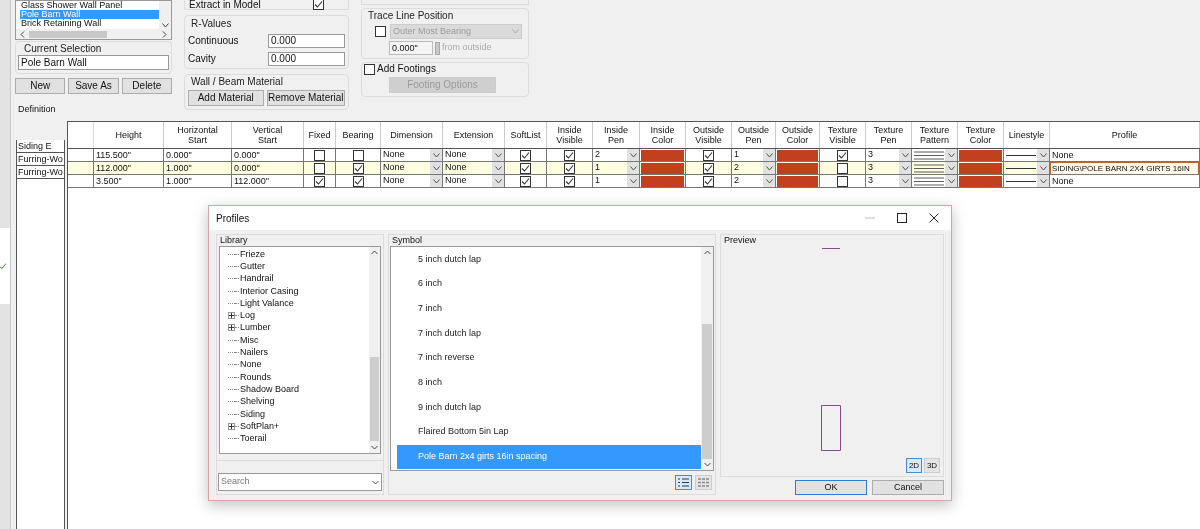  What do you see at coordinates (526, 135) in the screenshot?
I see `column-header: SoftList` at bounding box center [526, 135].